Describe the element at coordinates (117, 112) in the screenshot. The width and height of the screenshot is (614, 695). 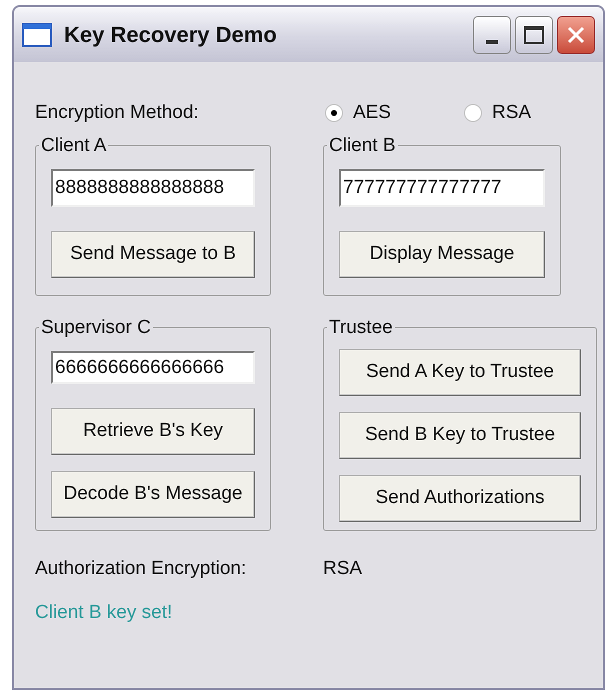
I see `encryption-label: Encryption Method:` at that location.